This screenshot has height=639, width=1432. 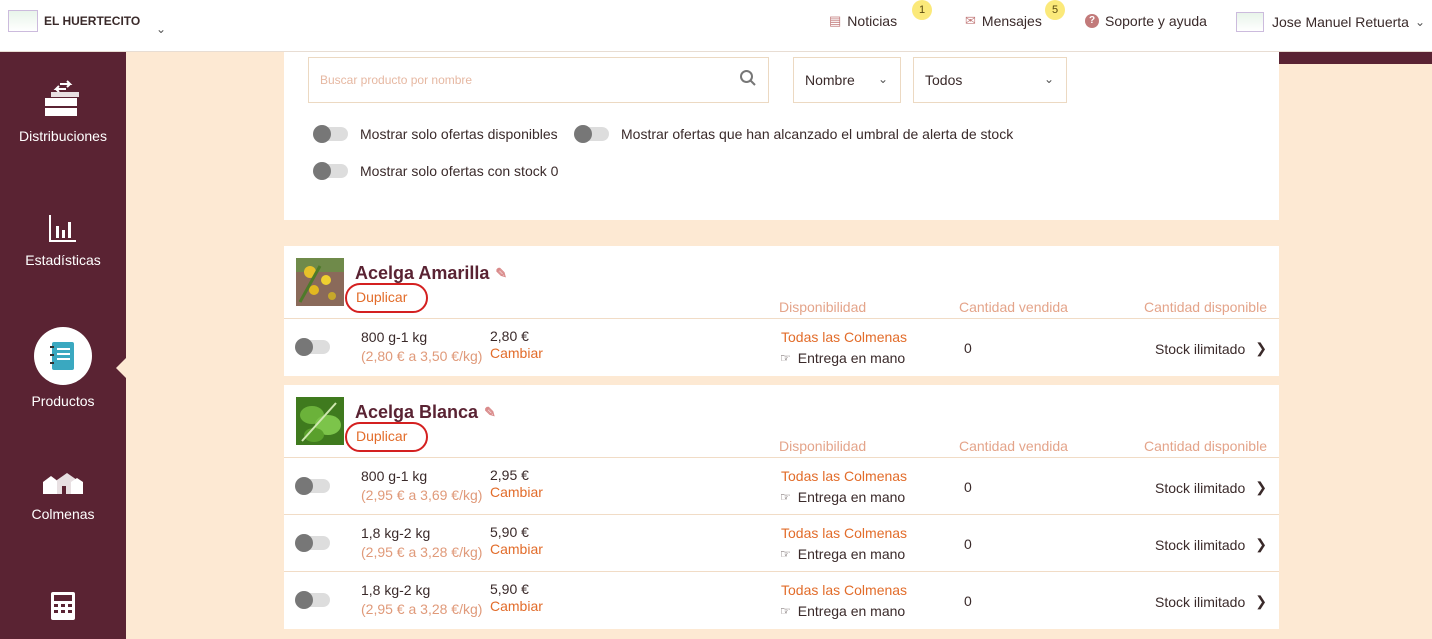 I want to click on help-link: ? Soporte y ayuda, so click(x=1146, y=21).